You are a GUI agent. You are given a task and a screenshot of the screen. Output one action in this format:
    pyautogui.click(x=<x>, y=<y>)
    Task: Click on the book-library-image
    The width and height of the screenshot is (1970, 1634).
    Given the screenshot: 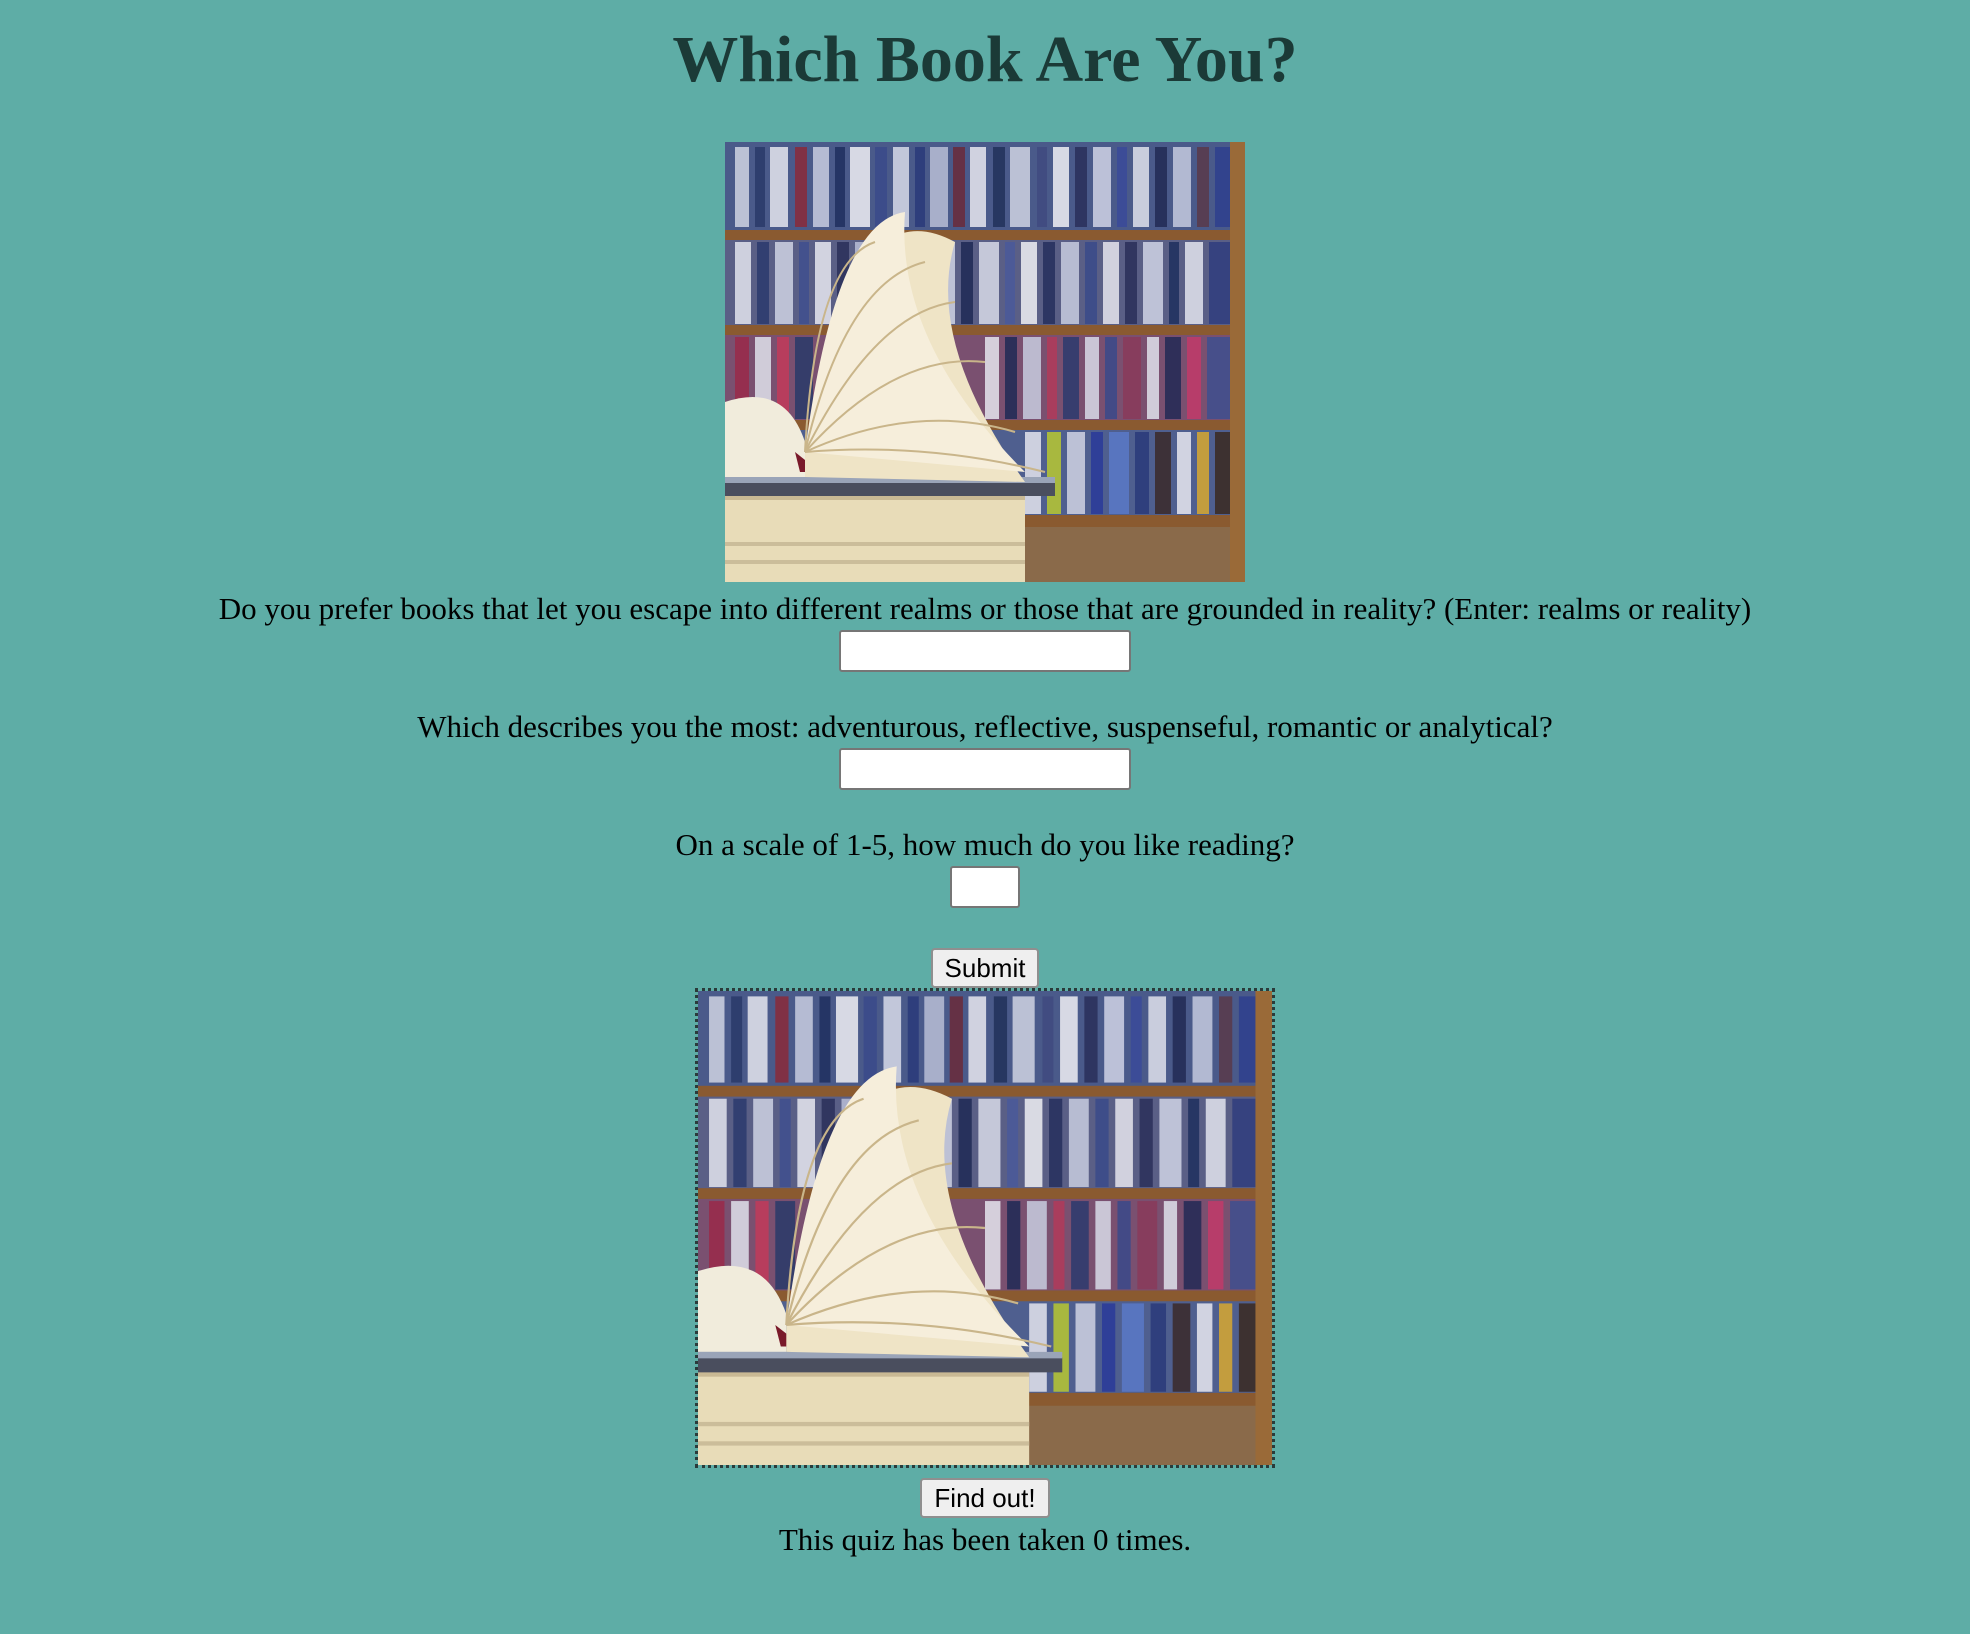 What is the action you would take?
    pyautogui.click(x=985, y=362)
    